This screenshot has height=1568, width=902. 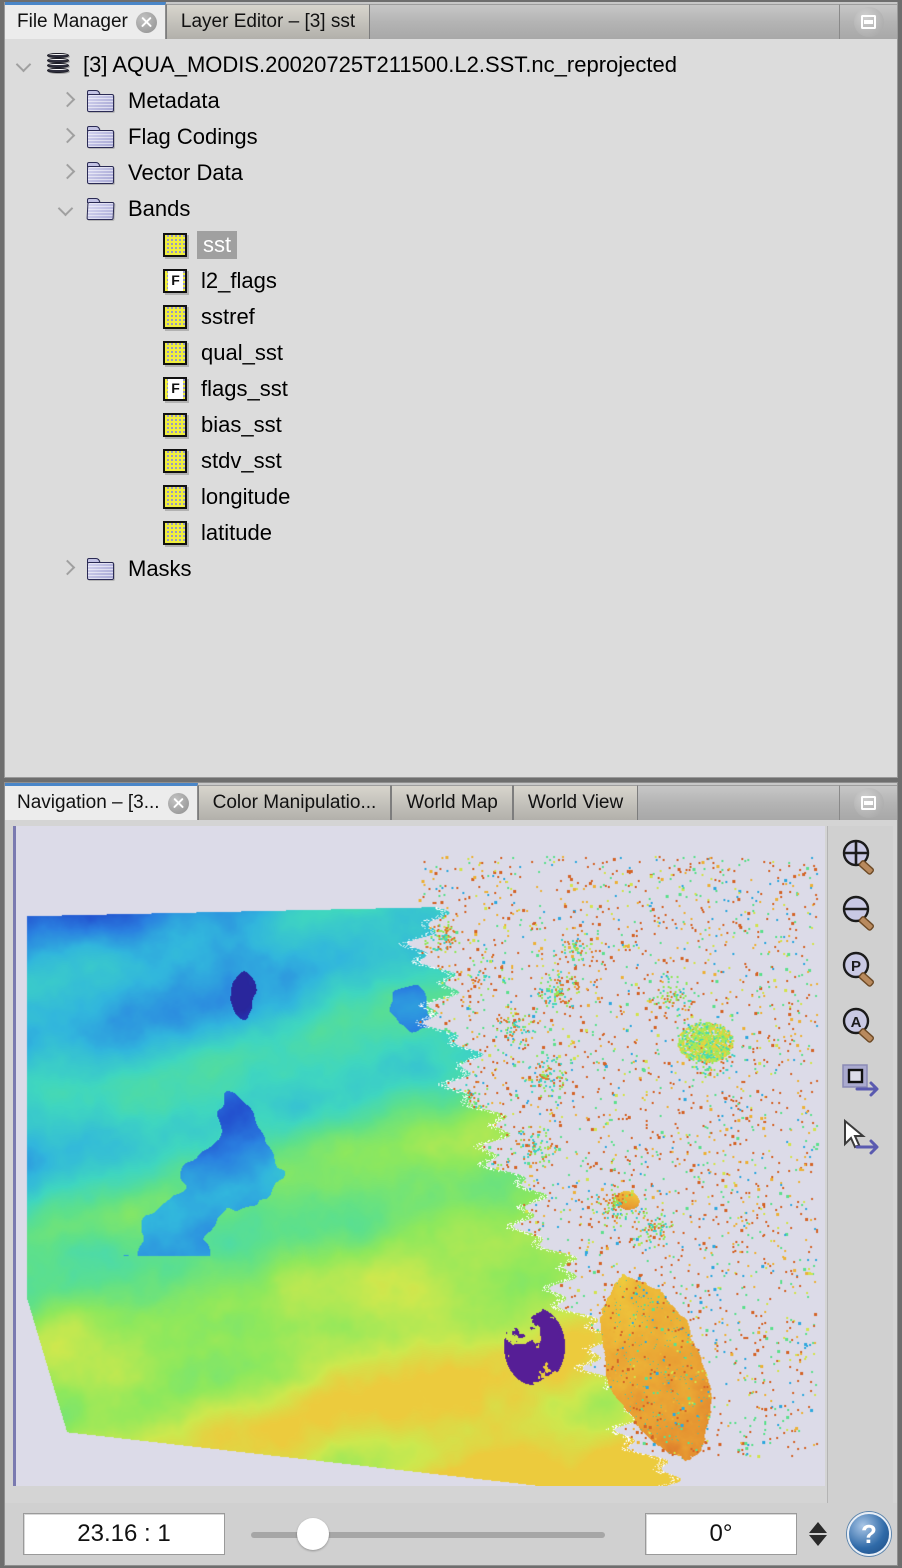 I want to click on help-button: ?, so click(x=869, y=1534).